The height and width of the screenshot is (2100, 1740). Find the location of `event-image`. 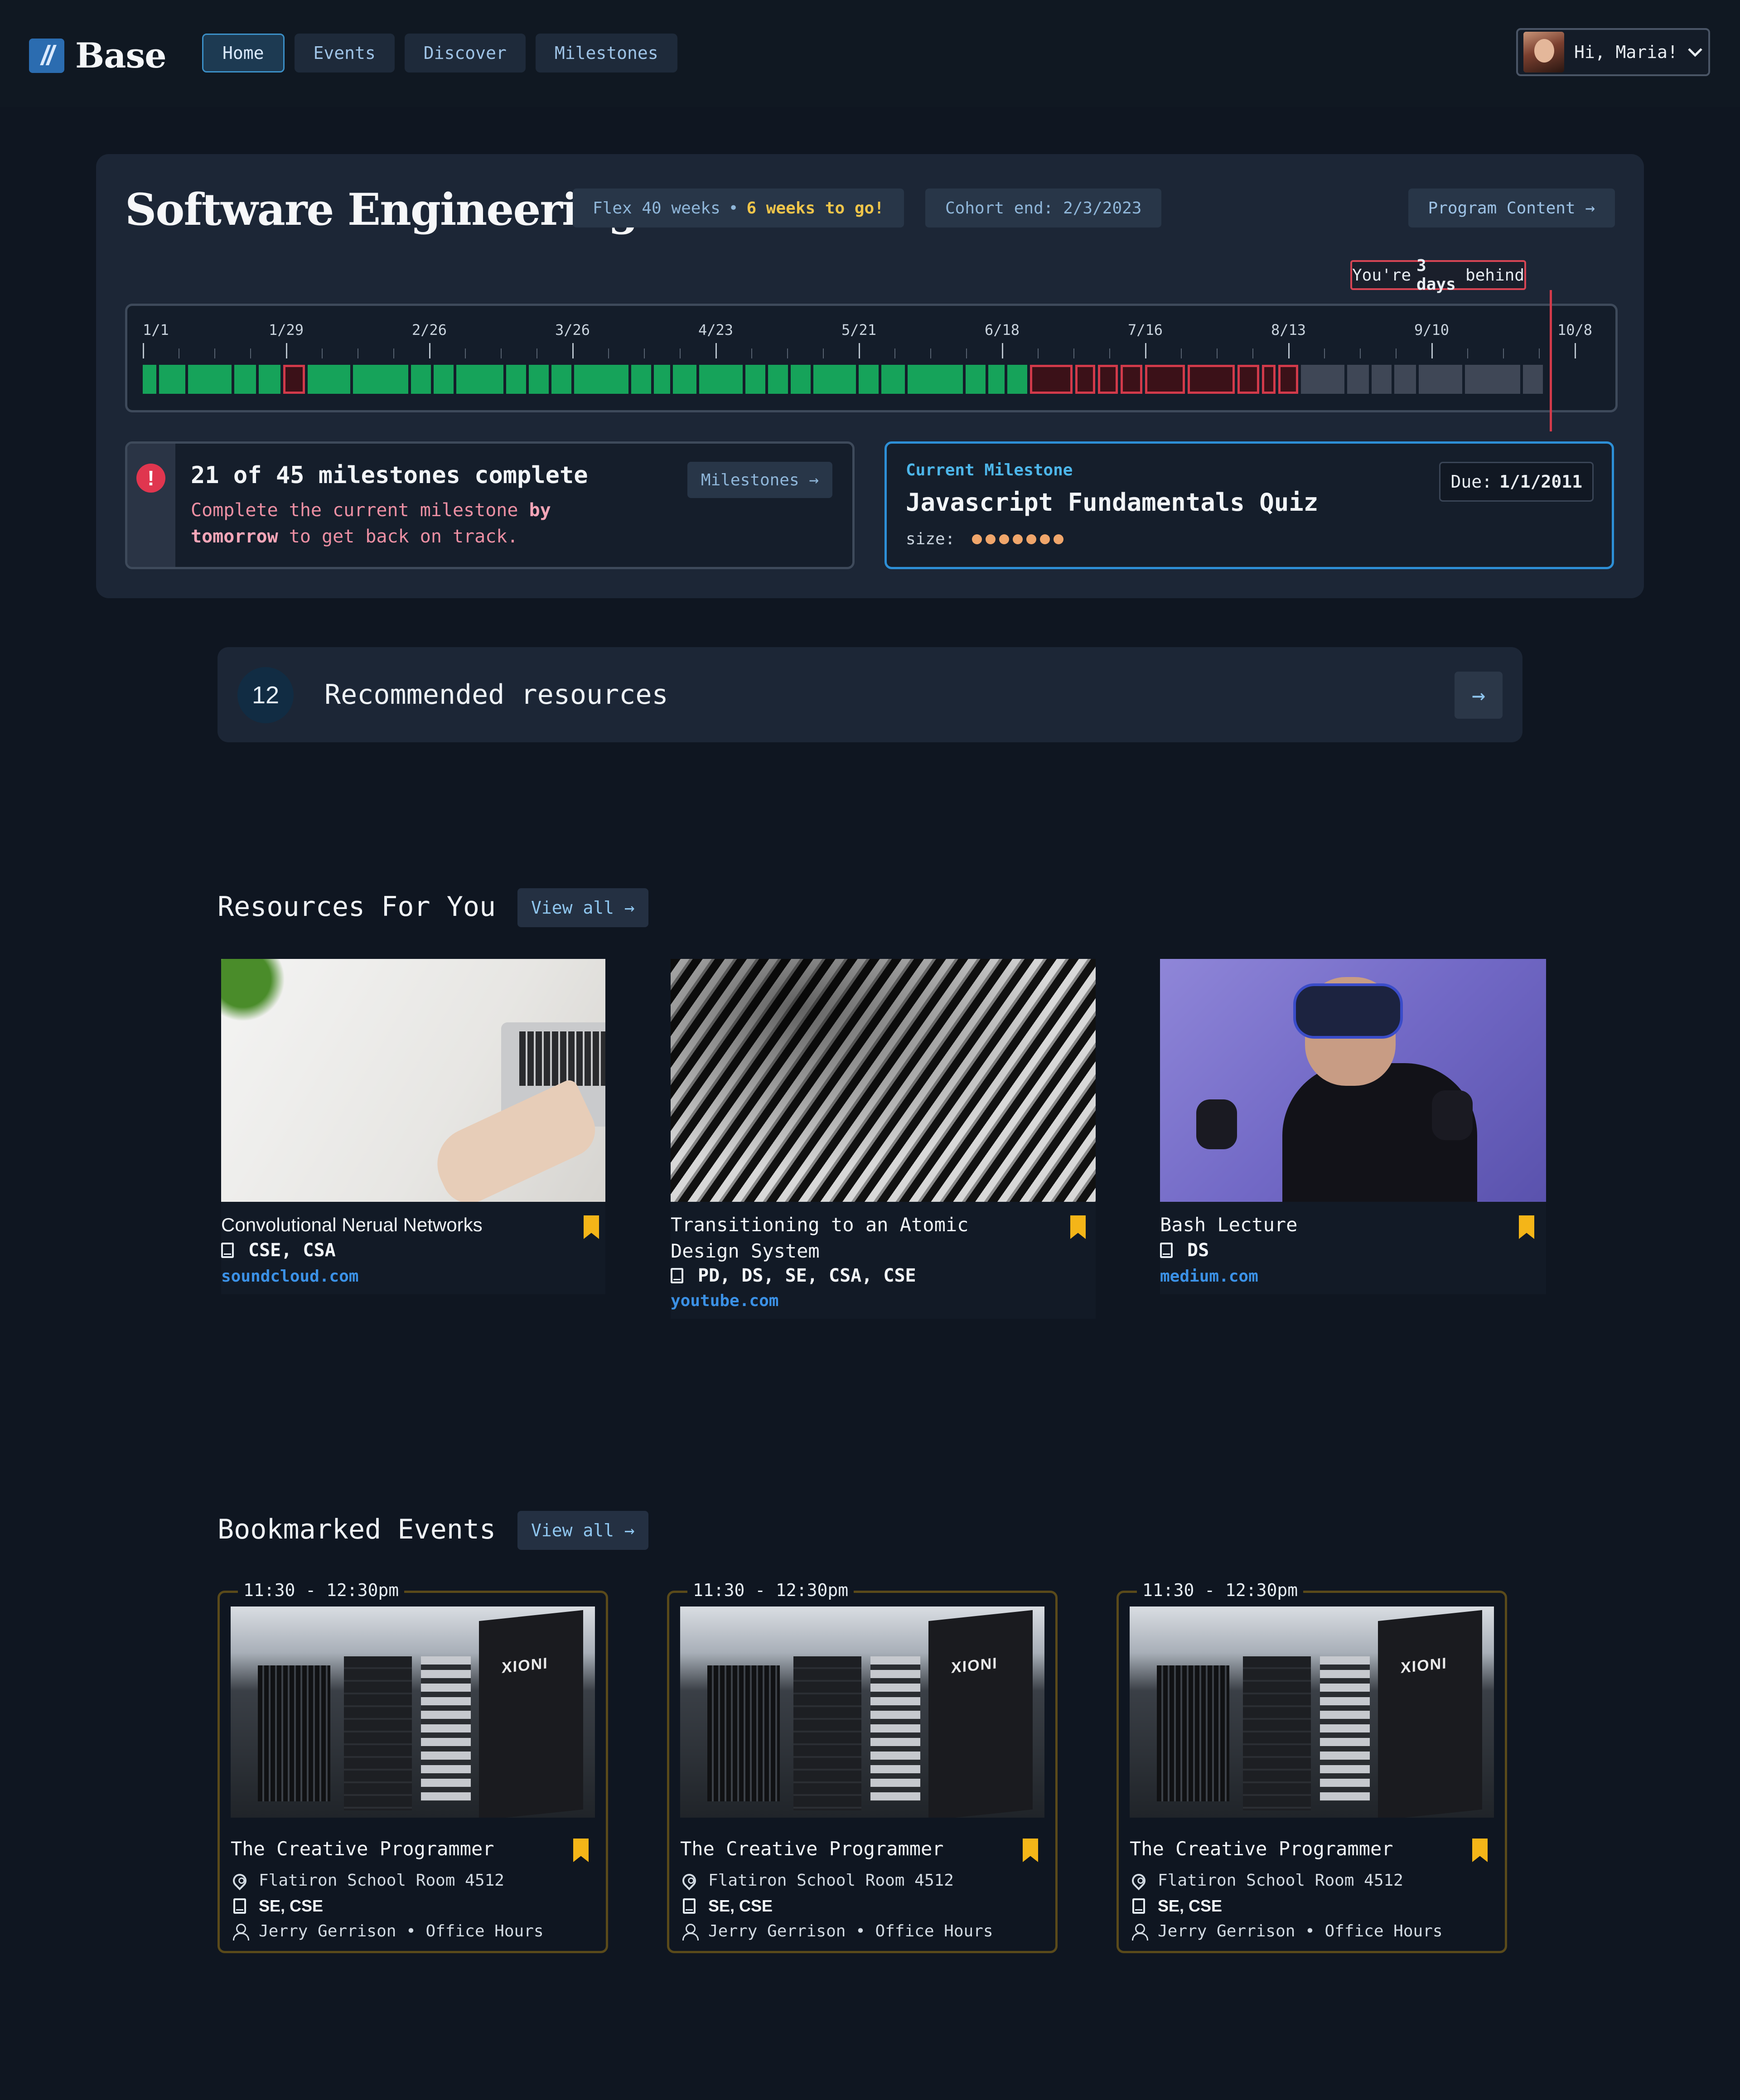

event-image is located at coordinates (1312, 1712).